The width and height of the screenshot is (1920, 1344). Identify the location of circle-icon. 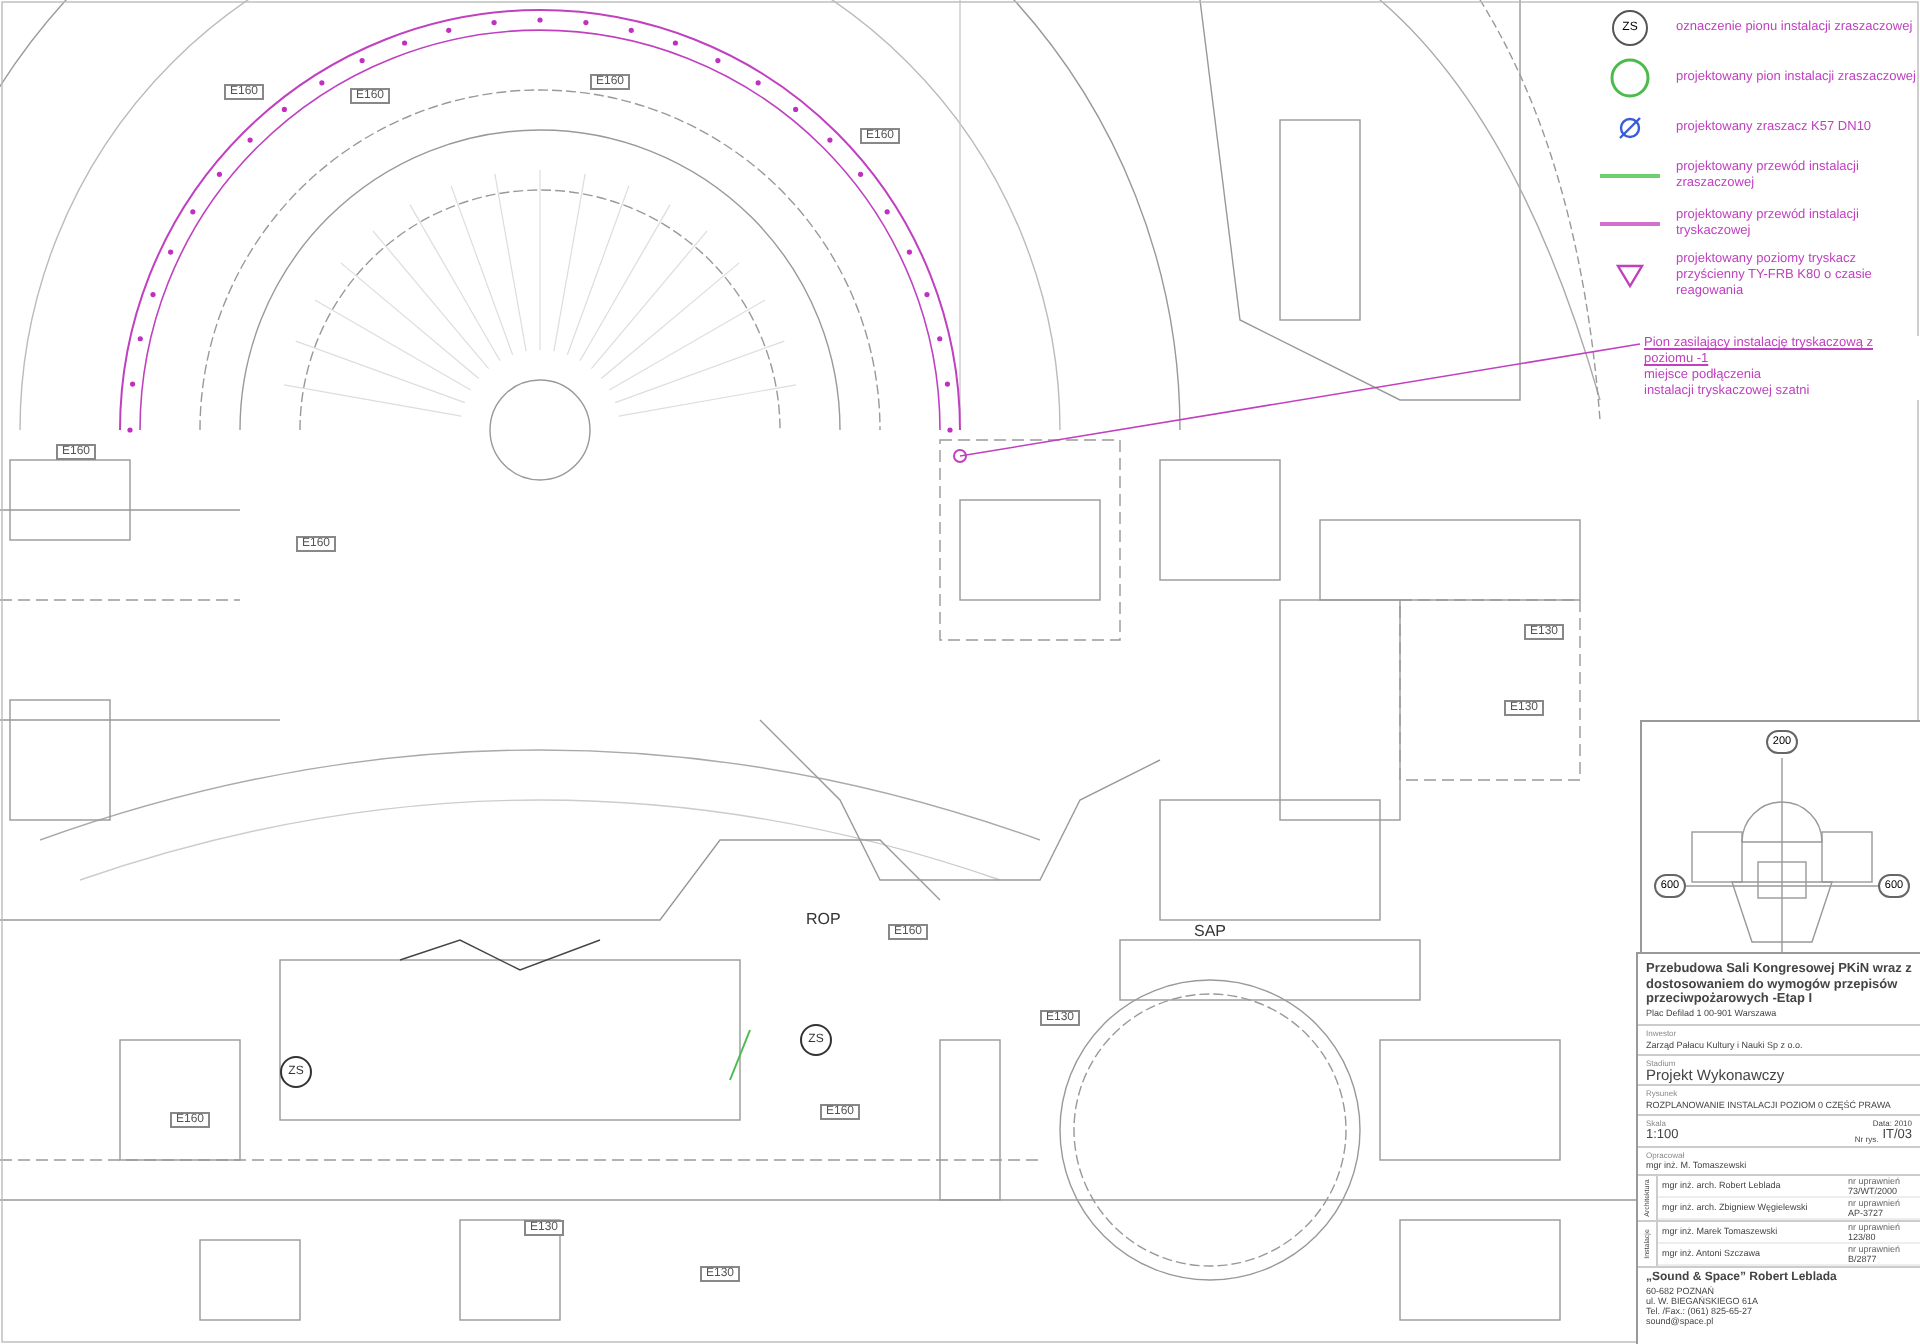
(1630, 78).